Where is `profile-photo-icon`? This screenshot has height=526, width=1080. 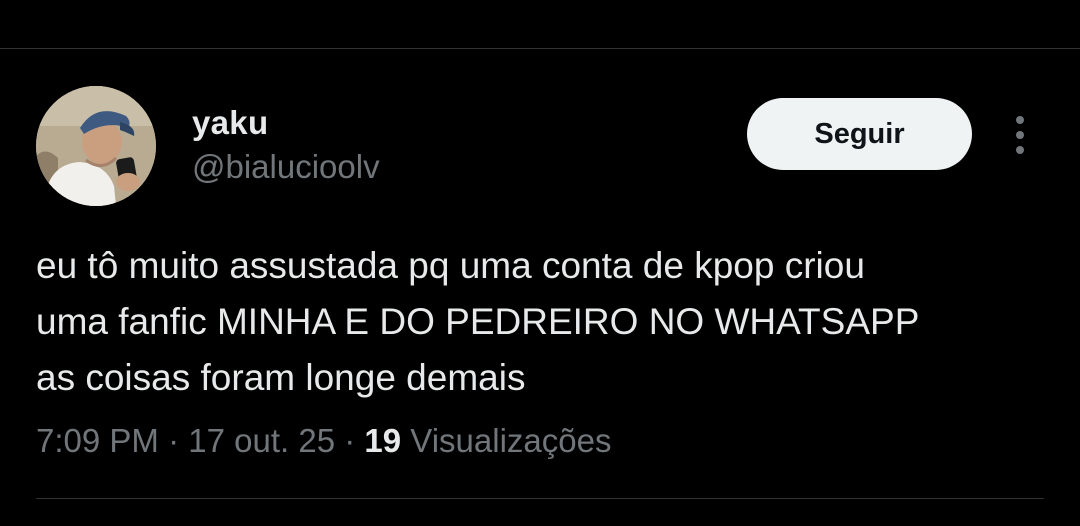 profile-photo-icon is located at coordinates (96, 146).